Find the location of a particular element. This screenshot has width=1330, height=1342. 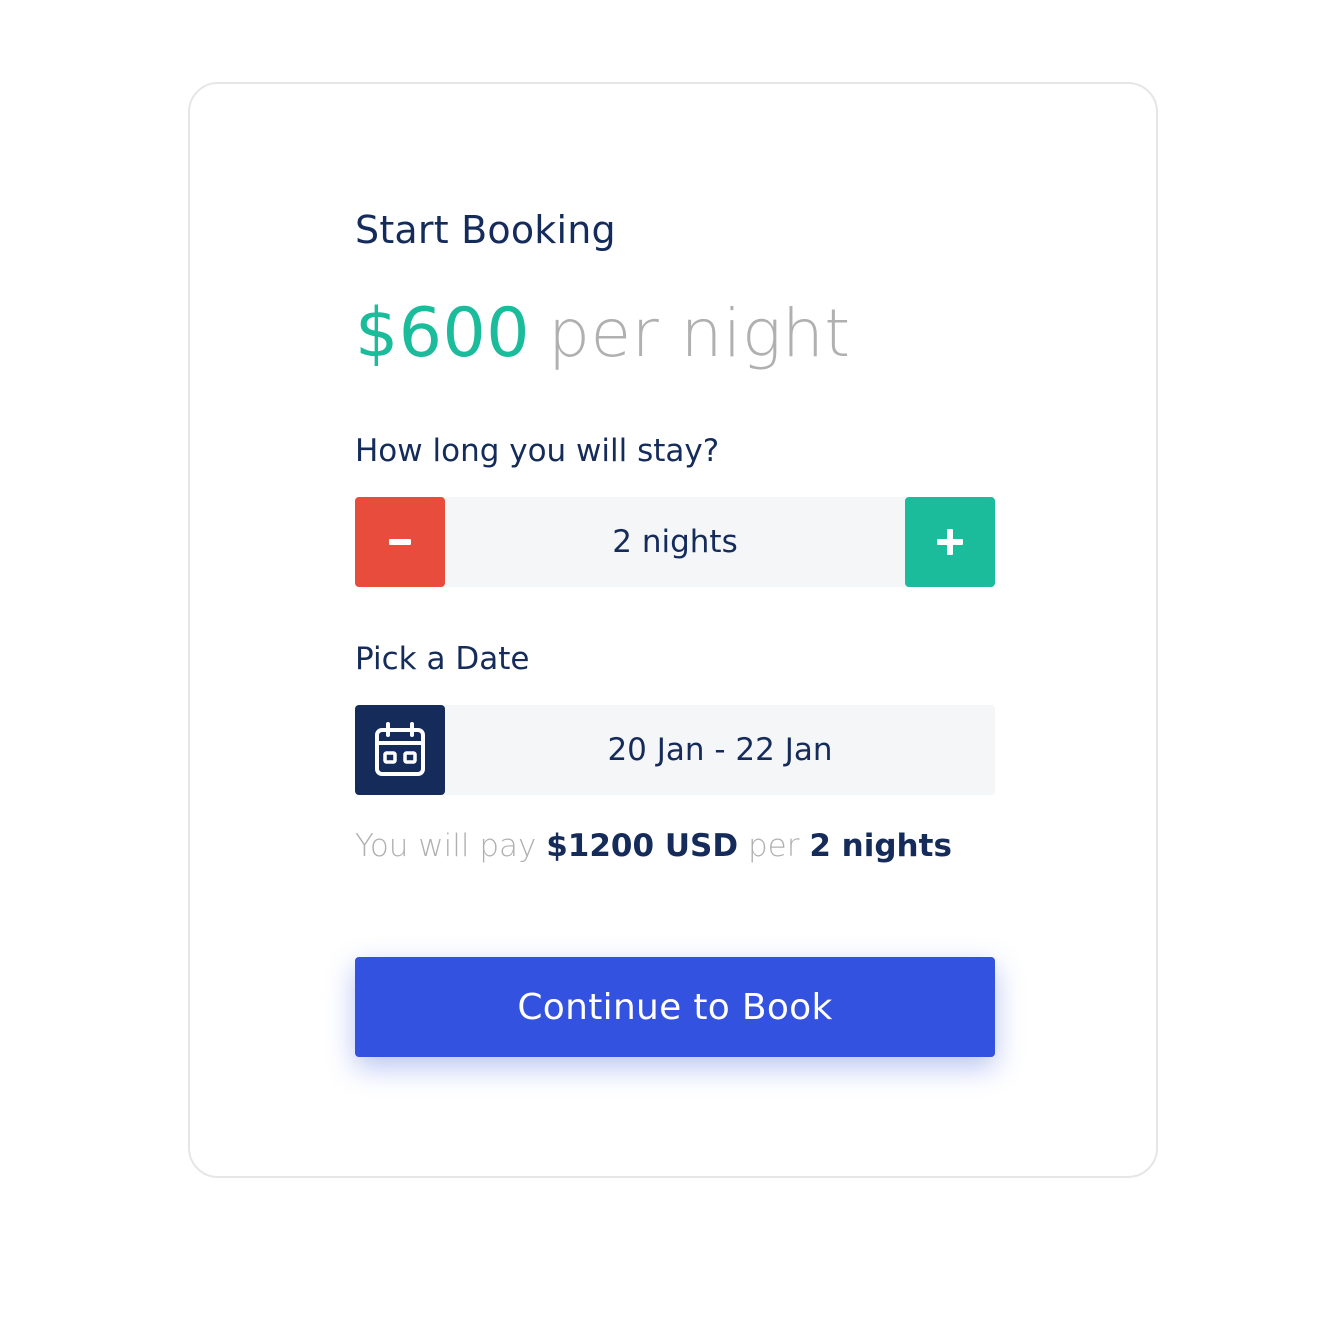

payment-summary: You will pay $1200 USD per 2 nights is located at coordinates (653, 846).